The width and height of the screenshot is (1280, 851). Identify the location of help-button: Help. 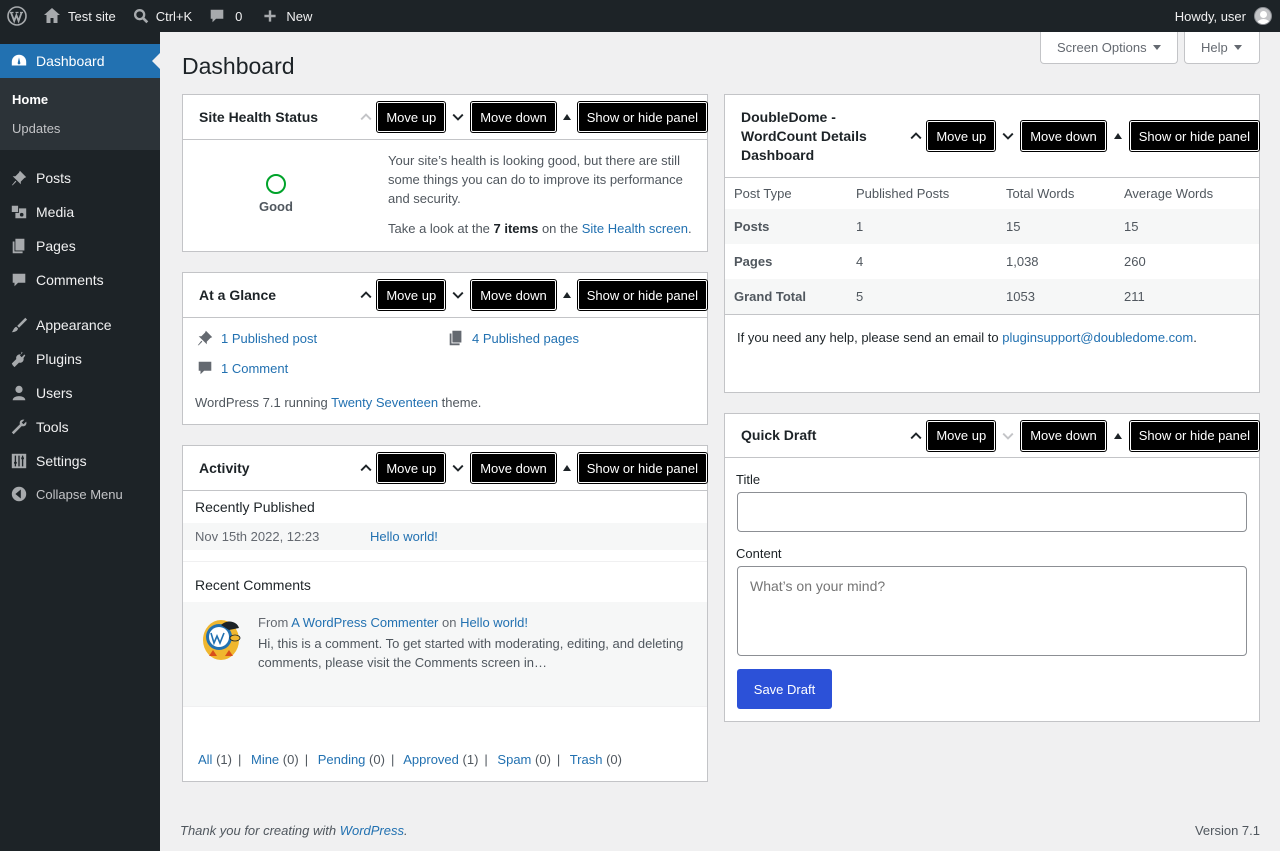
(1222, 48).